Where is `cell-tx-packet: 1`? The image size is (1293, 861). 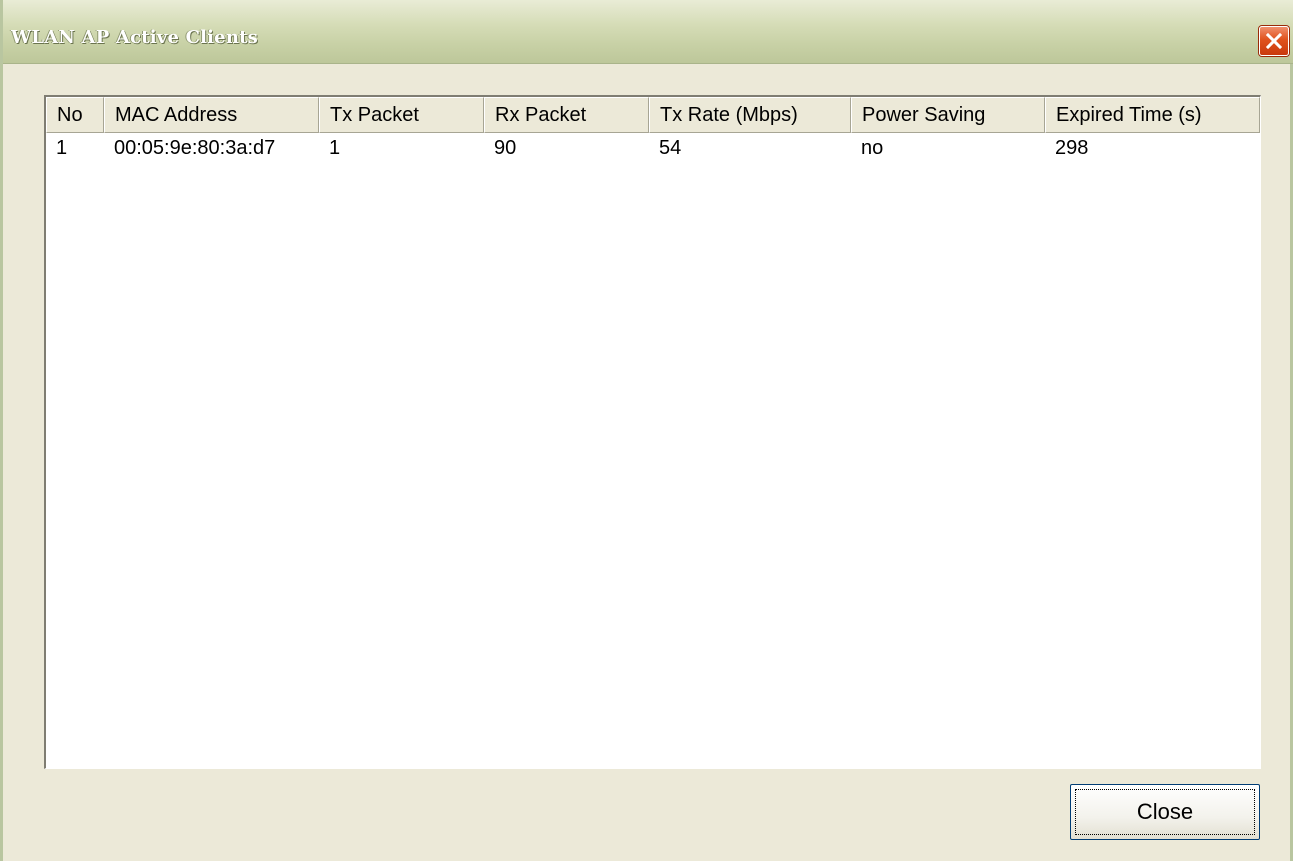 cell-tx-packet: 1 is located at coordinates (335, 148).